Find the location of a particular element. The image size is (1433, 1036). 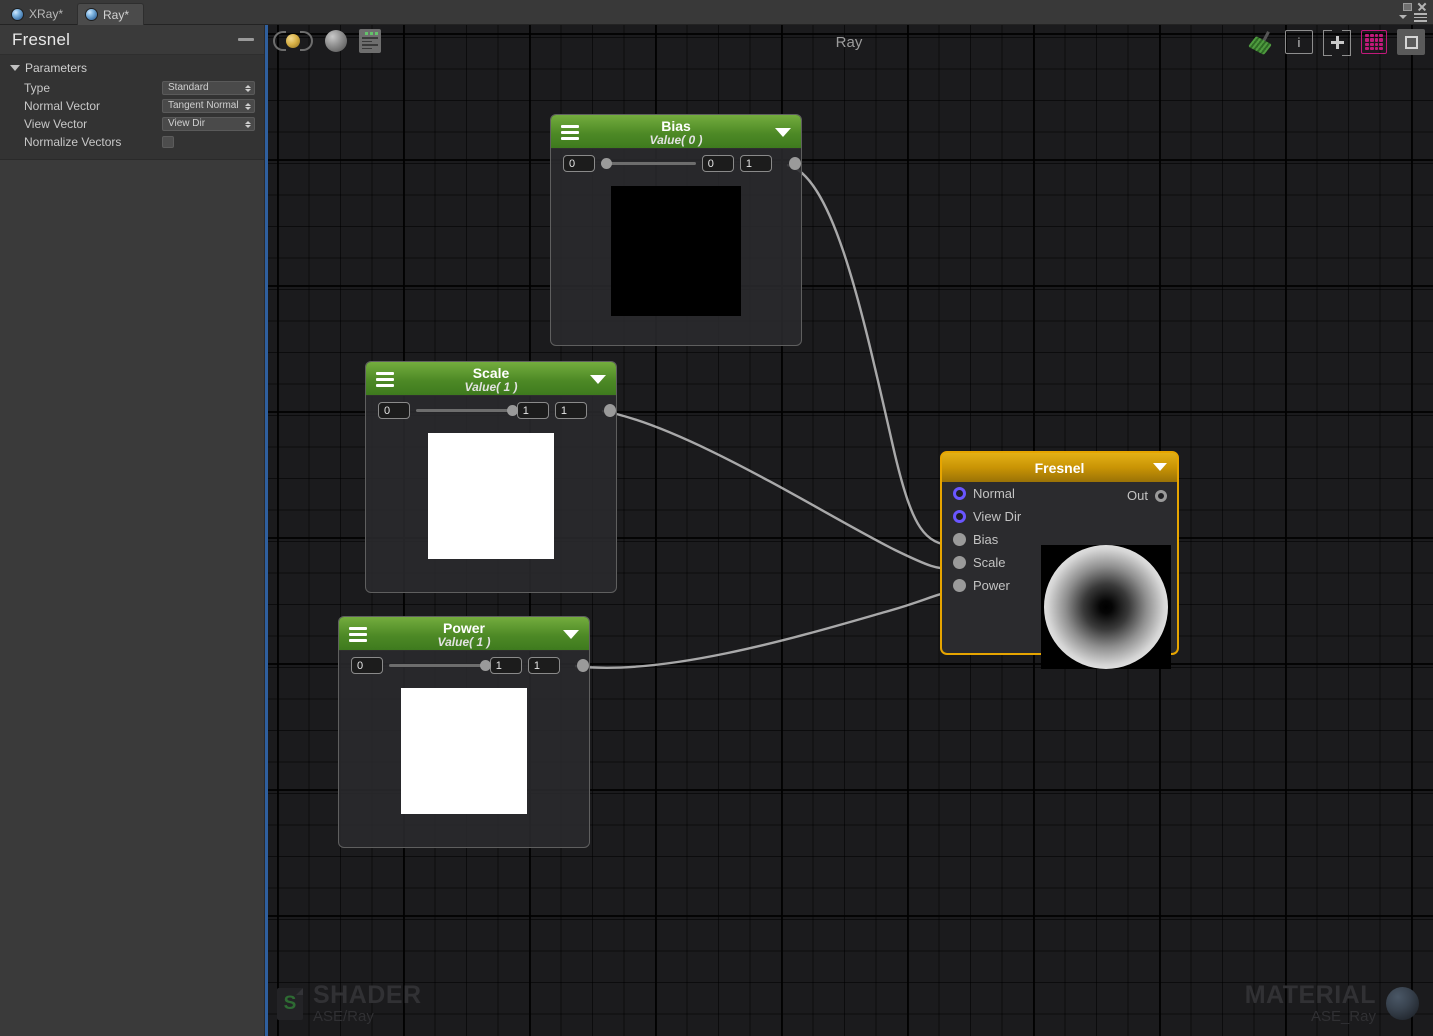

tab-xray: XRay* is located at coordinates (40, 14).